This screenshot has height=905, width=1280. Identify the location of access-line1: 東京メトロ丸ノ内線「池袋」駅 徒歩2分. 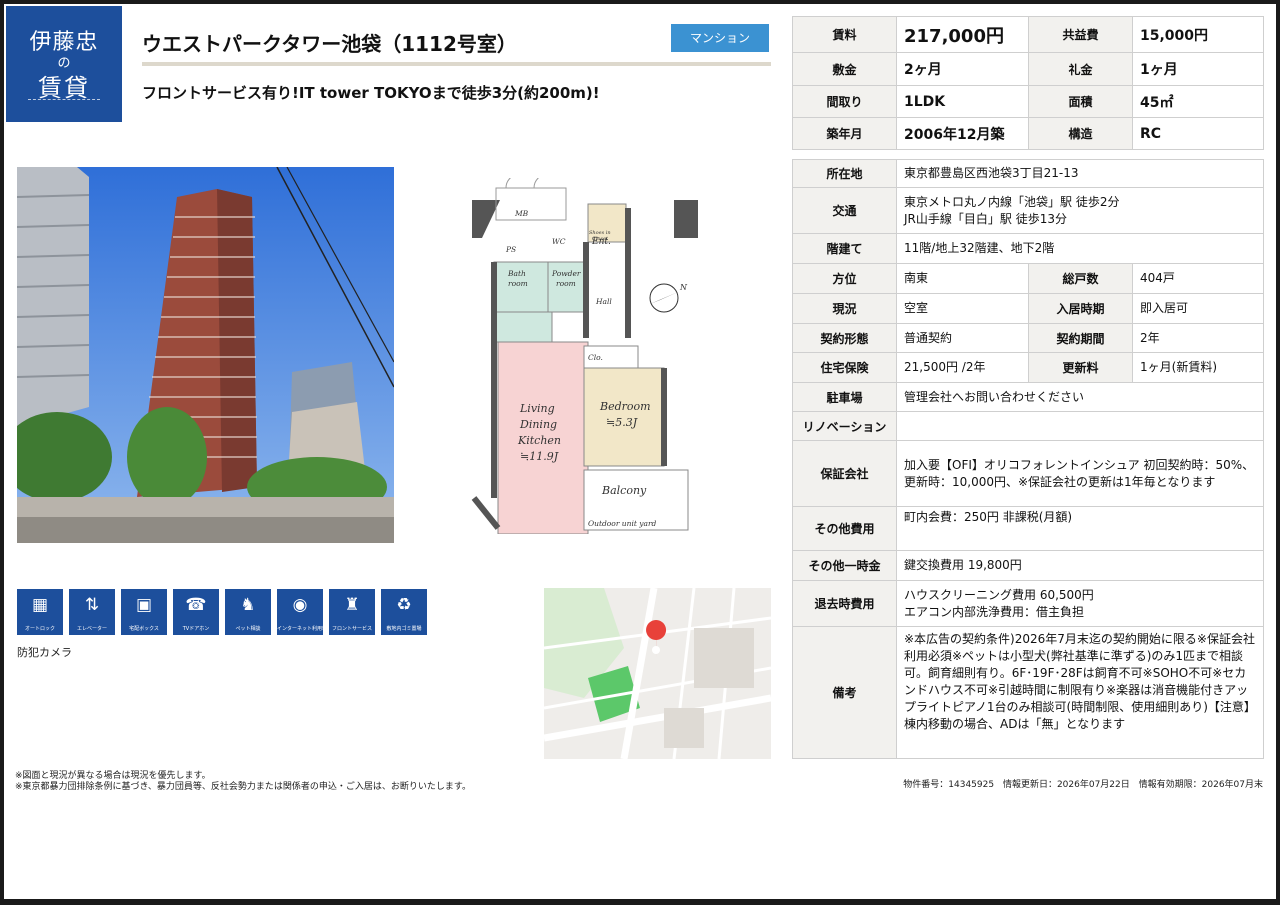
(1012, 201).